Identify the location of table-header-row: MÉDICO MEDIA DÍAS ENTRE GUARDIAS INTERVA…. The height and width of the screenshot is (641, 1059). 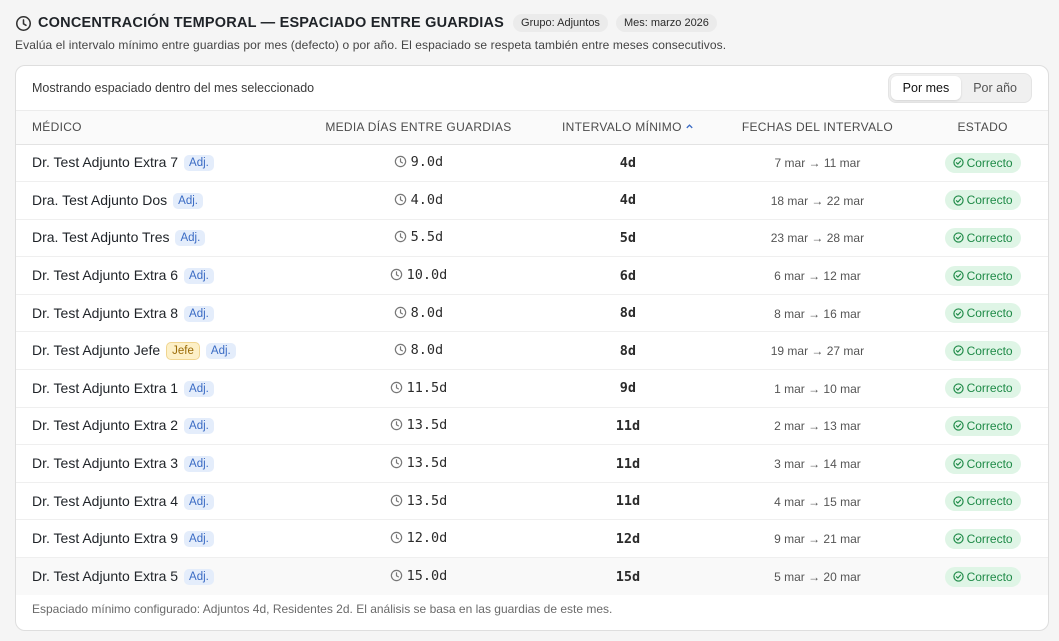
(532, 127).